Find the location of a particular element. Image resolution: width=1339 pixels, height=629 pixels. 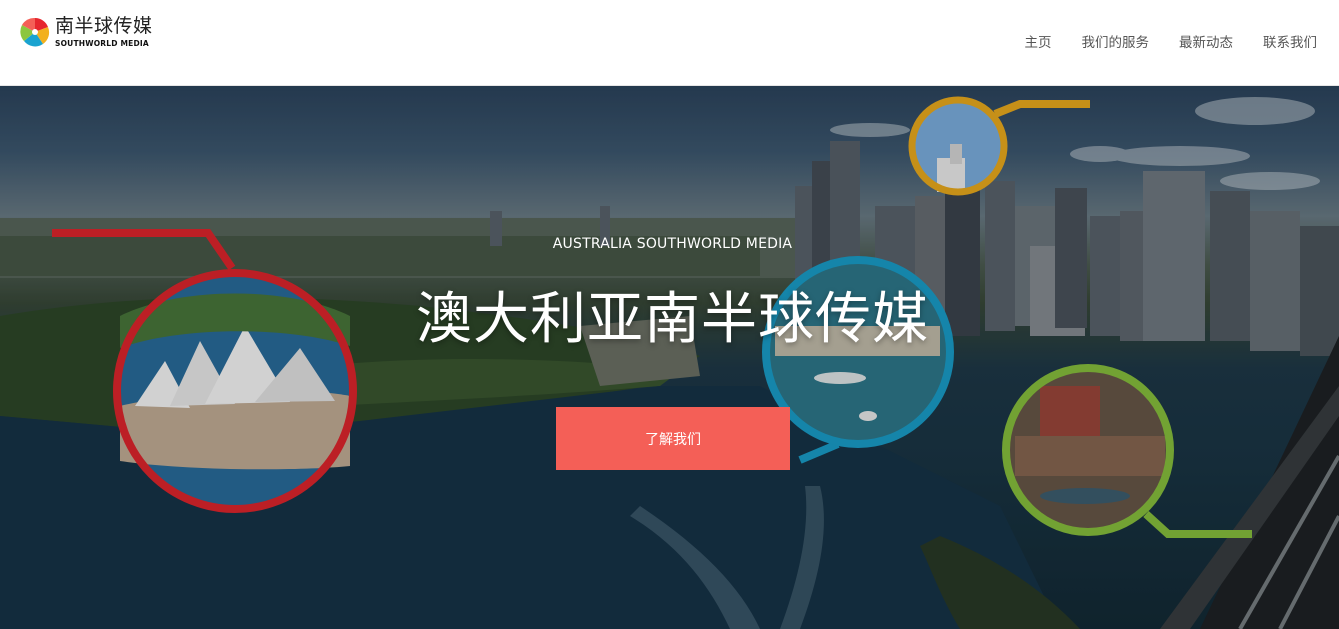

nav-contact: 联系我们 is located at coordinates (1290, 41).